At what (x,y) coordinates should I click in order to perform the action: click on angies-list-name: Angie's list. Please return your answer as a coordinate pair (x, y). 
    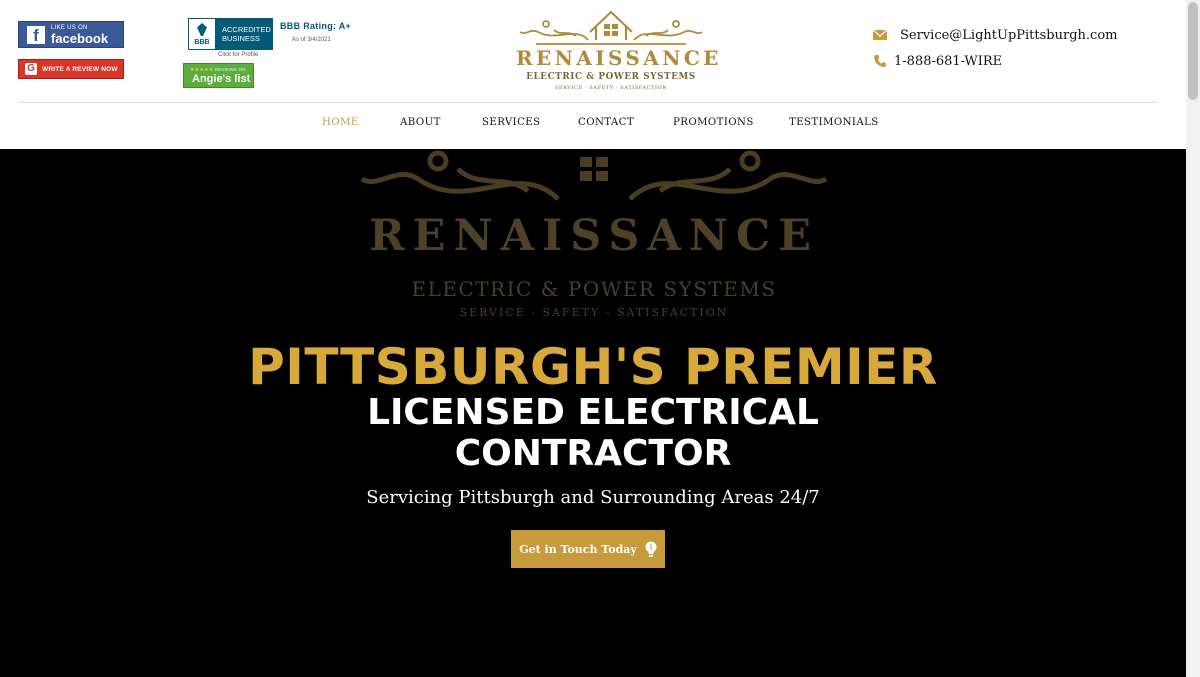
    Looking at the image, I should click on (221, 79).